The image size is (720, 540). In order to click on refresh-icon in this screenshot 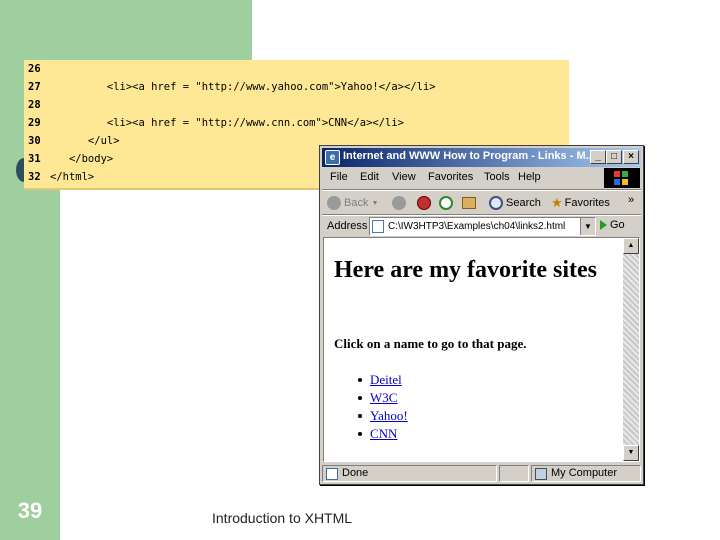, I will do `click(446, 203)`.